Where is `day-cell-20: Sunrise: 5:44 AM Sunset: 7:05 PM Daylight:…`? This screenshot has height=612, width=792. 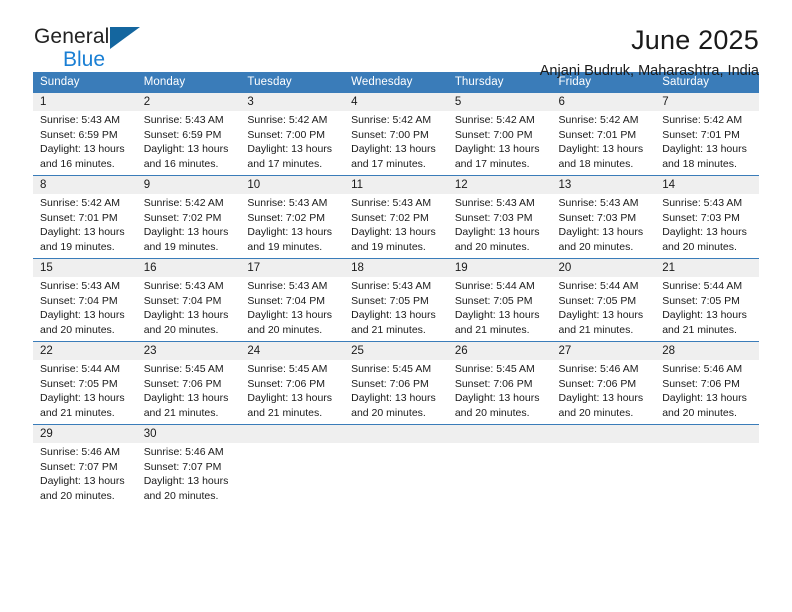
day-cell-20: Sunrise: 5:44 AM Sunset: 7:05 PM Daylight:… is located at coordinates (603, 309).